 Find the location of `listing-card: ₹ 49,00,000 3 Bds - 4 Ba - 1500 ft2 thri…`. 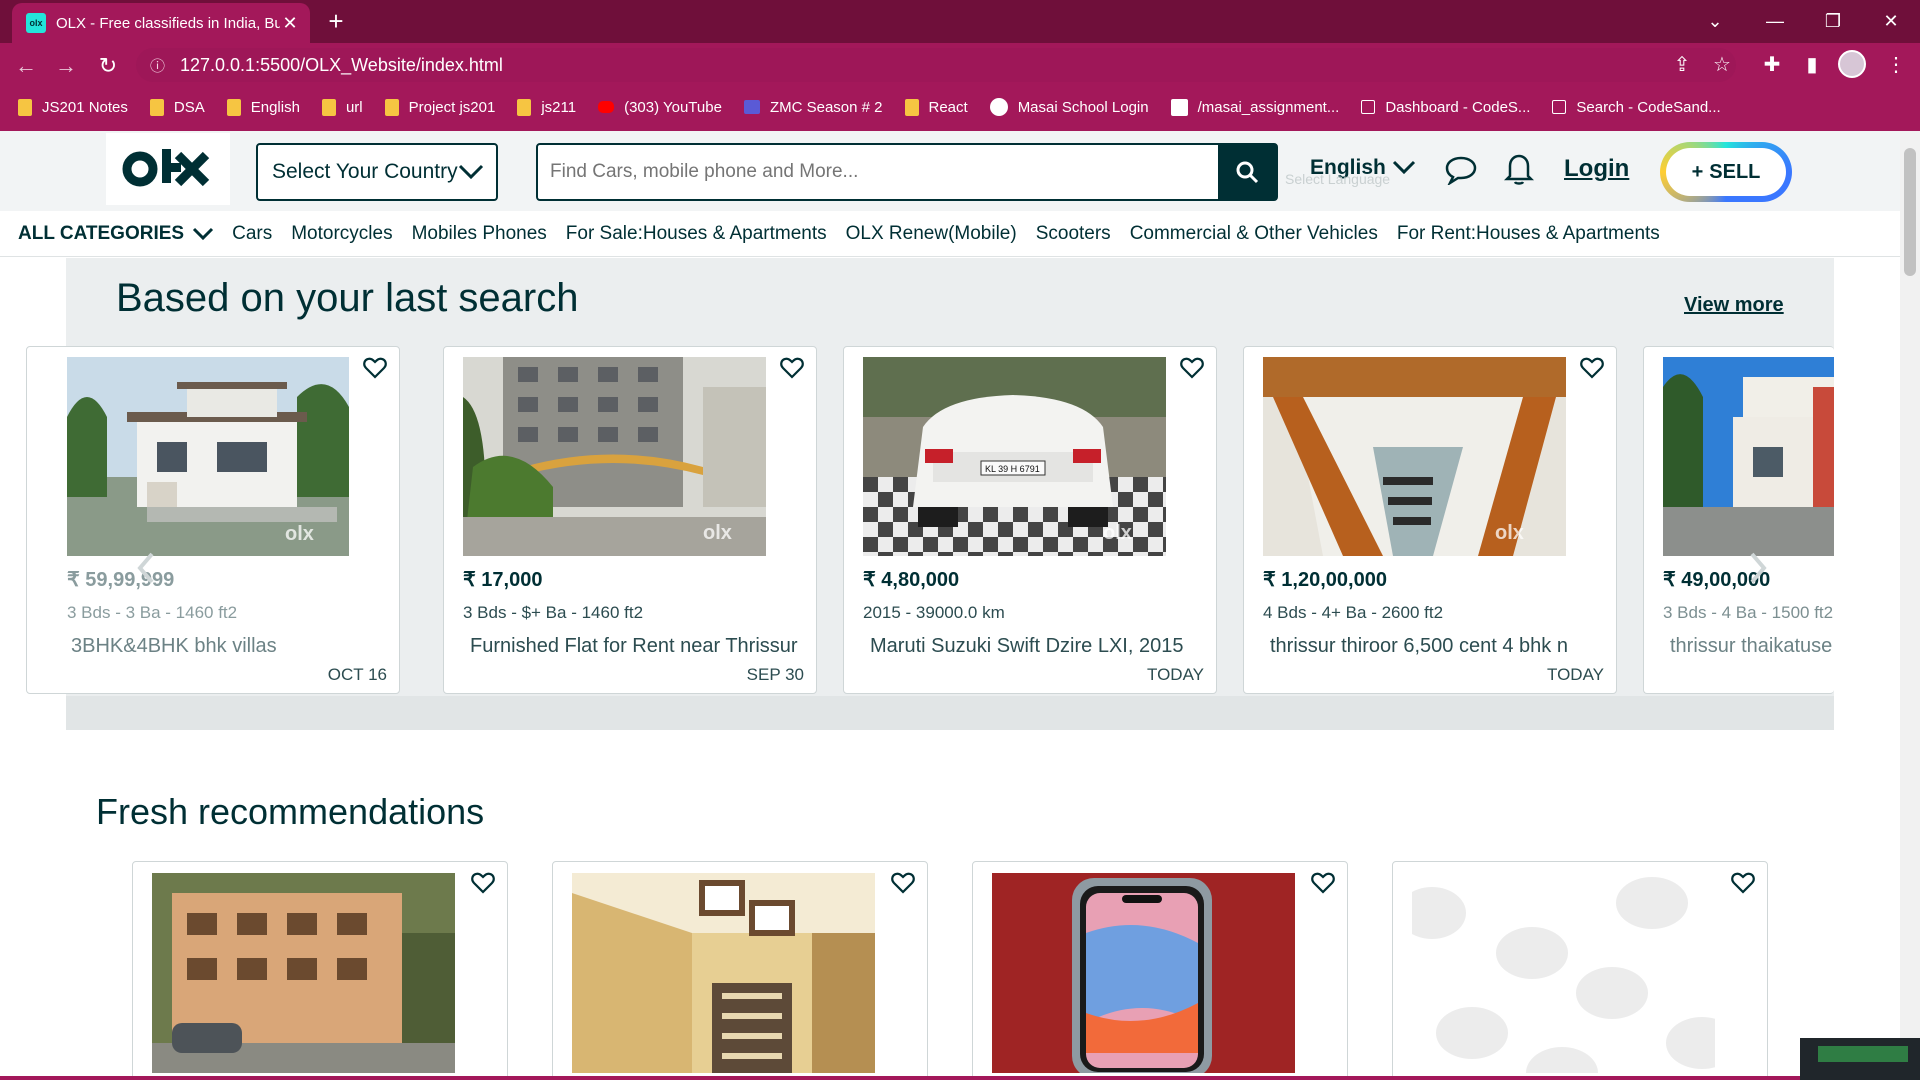

listing-card: ₹ 49,00,000 3 Bds - 4 Ba - 1500 ft2 thri… is located at coordinates (1738, 520).